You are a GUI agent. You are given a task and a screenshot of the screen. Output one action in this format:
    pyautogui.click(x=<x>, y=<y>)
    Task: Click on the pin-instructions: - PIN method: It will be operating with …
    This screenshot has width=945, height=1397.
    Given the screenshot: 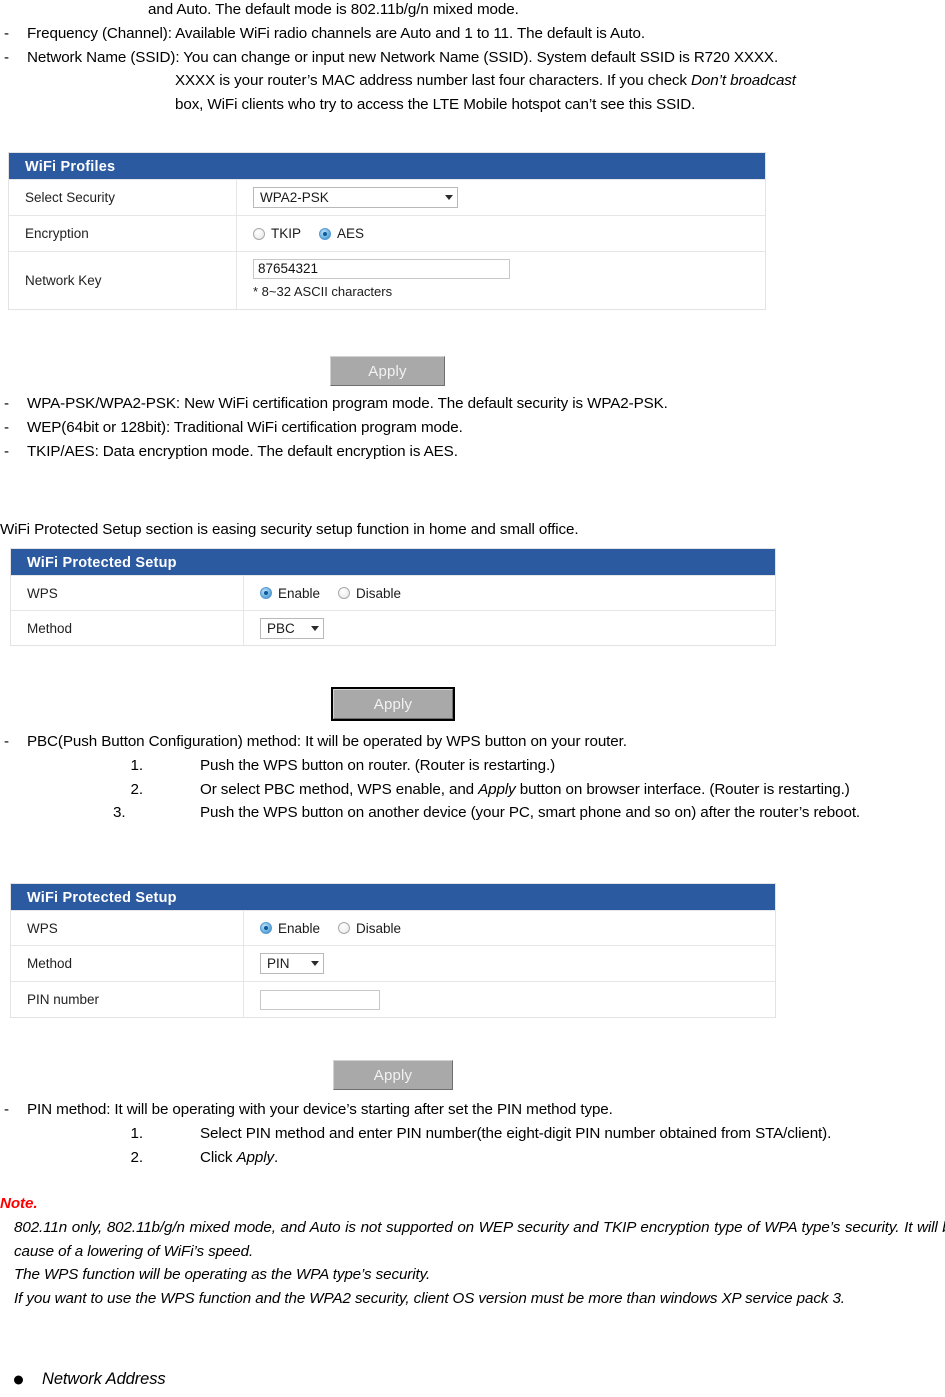 What is the action you would take?
    pyautogui.click(x=472, y=1133)
    